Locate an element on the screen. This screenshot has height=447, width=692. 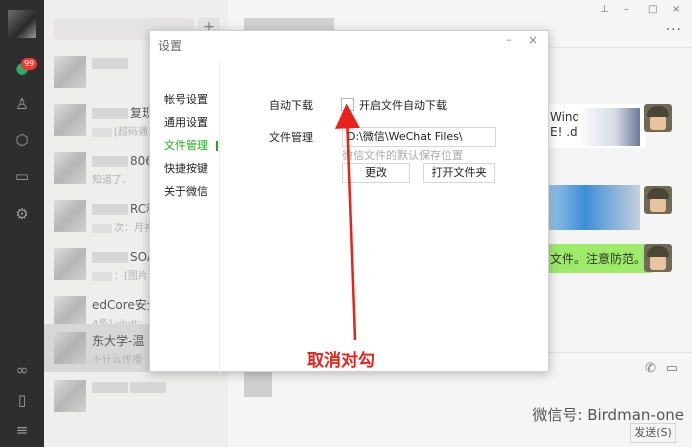
maximize-icon: □ is located at coordinates (652, 9).